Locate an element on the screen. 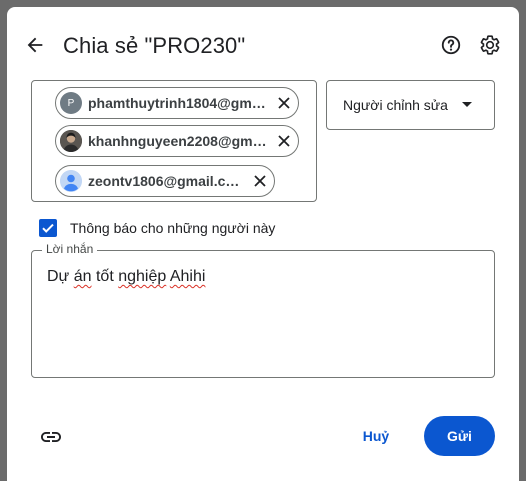 This screenshot has width=526, height=481. recipient-email: zeontv1806@gmail.com is located at coordinates (167, 181).